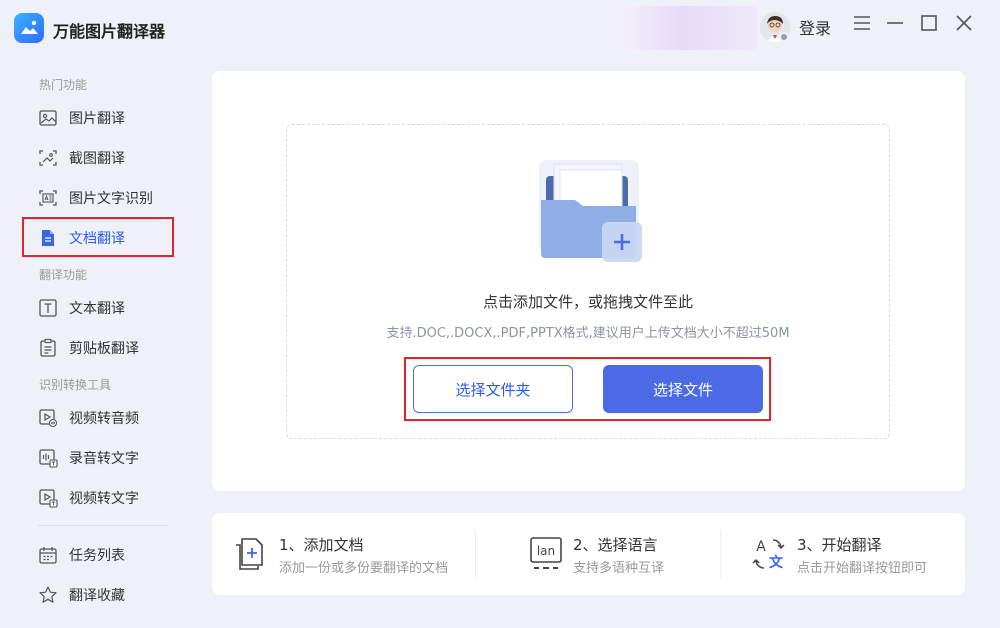  Describe the element at coordinates (929, 23) in the screenshot. I see `maximize-icon` at that location.